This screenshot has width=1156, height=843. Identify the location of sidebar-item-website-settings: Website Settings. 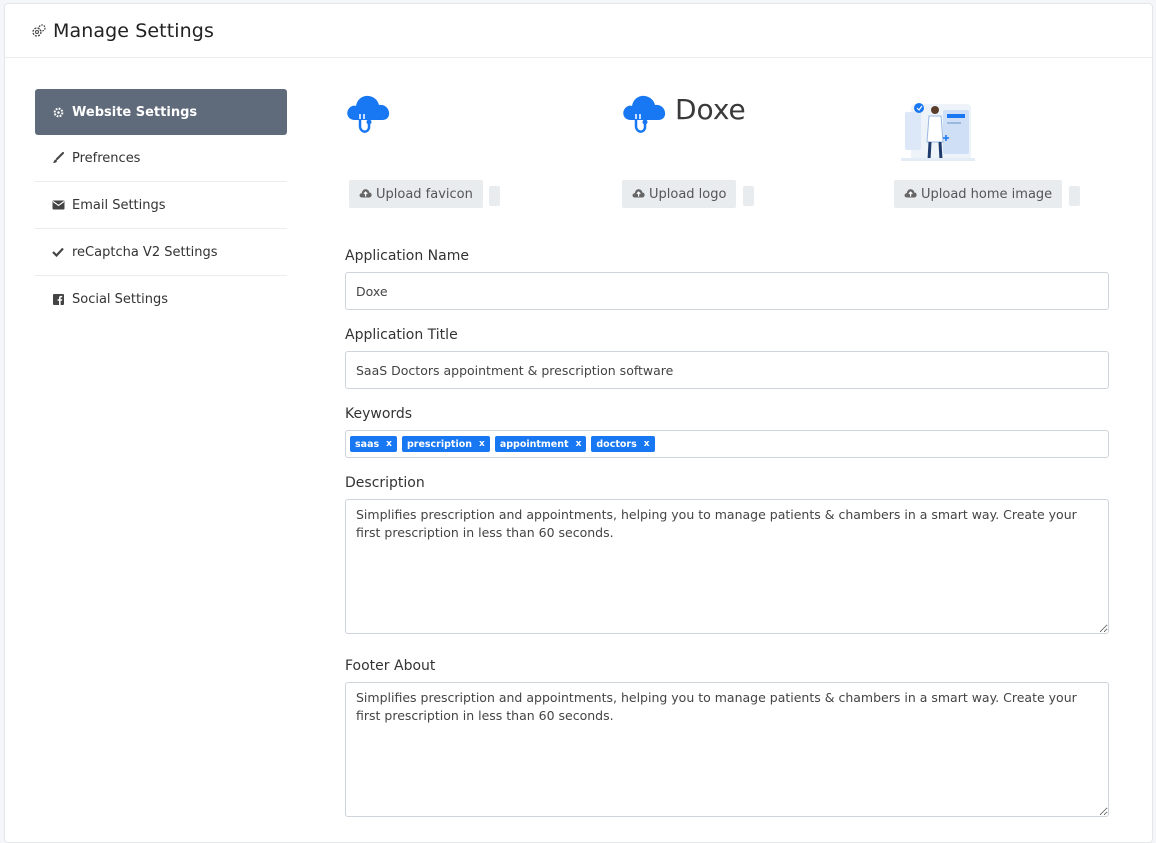
(161, 112).